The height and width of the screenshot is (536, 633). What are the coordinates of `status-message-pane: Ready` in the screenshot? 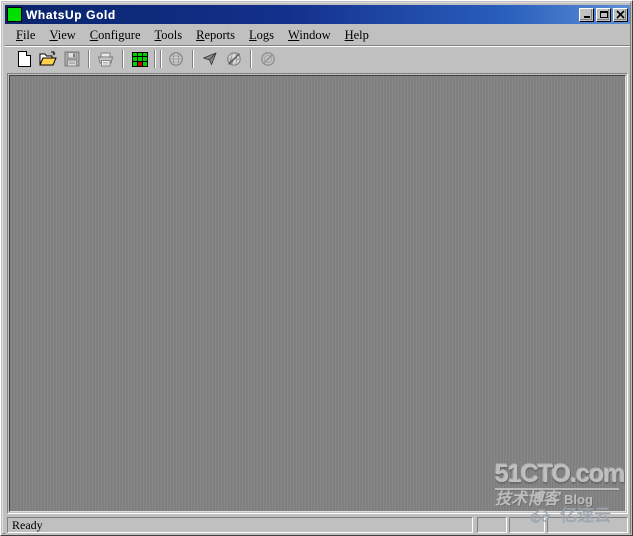 It's located at (240, 525).